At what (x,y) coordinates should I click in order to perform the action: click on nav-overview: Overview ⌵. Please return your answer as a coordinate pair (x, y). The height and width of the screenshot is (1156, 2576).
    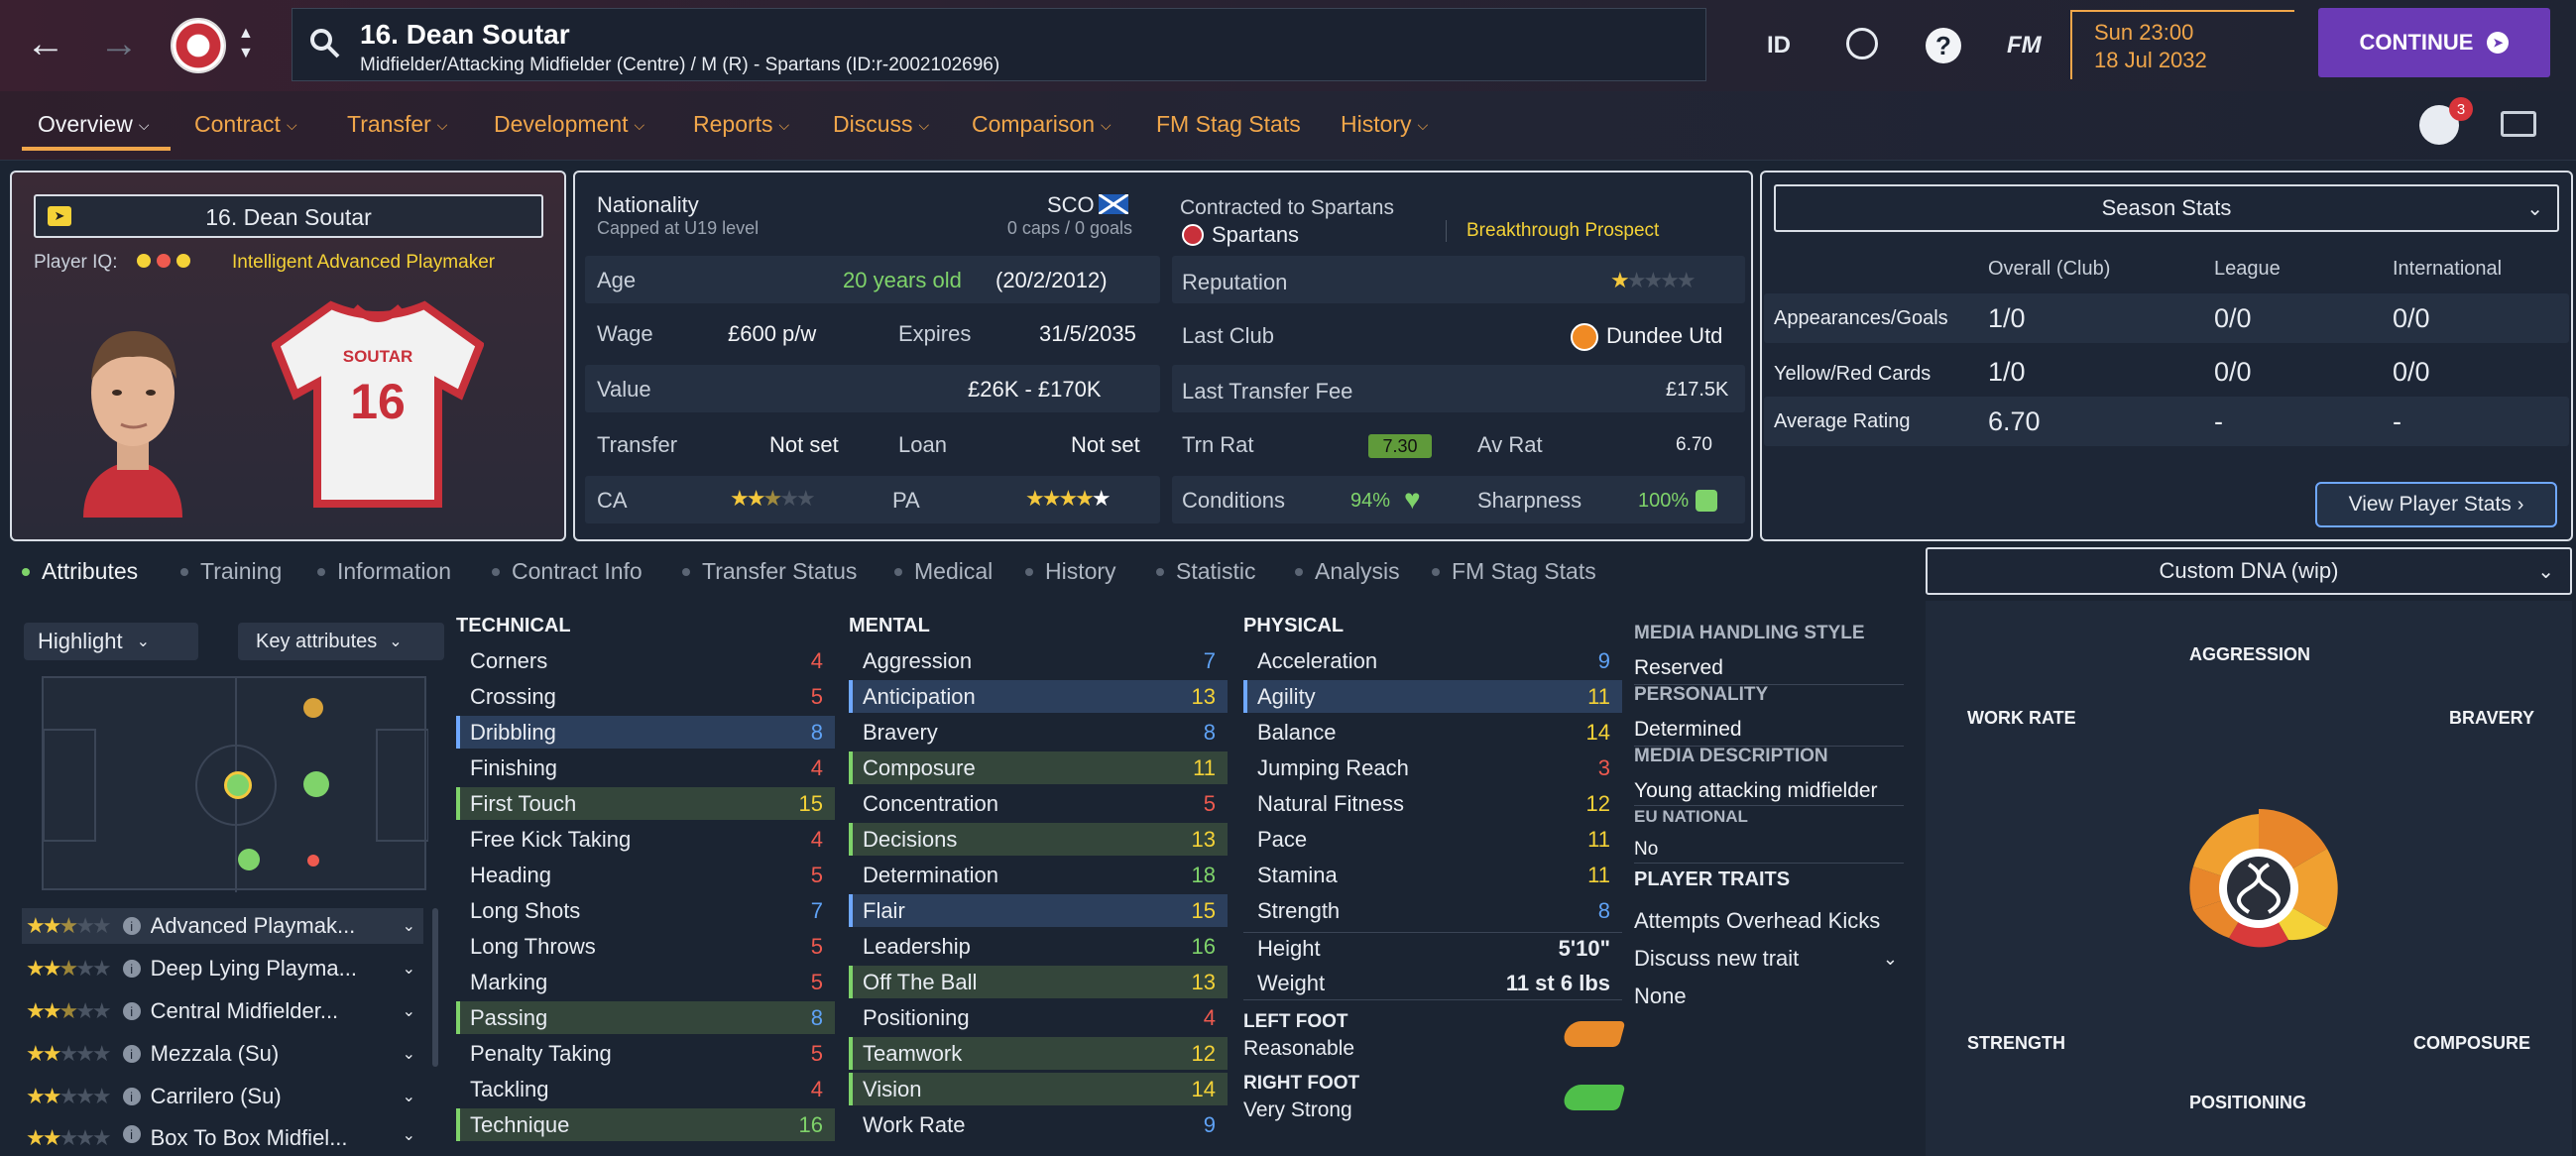
    Looking at the image, I should click on (93, 126).